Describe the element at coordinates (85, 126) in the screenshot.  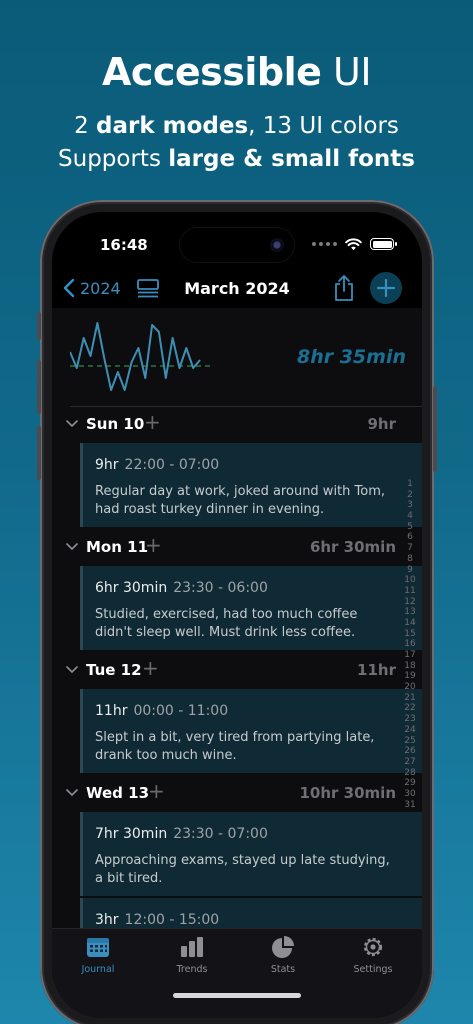
I see `promo-text: 2` at that location.